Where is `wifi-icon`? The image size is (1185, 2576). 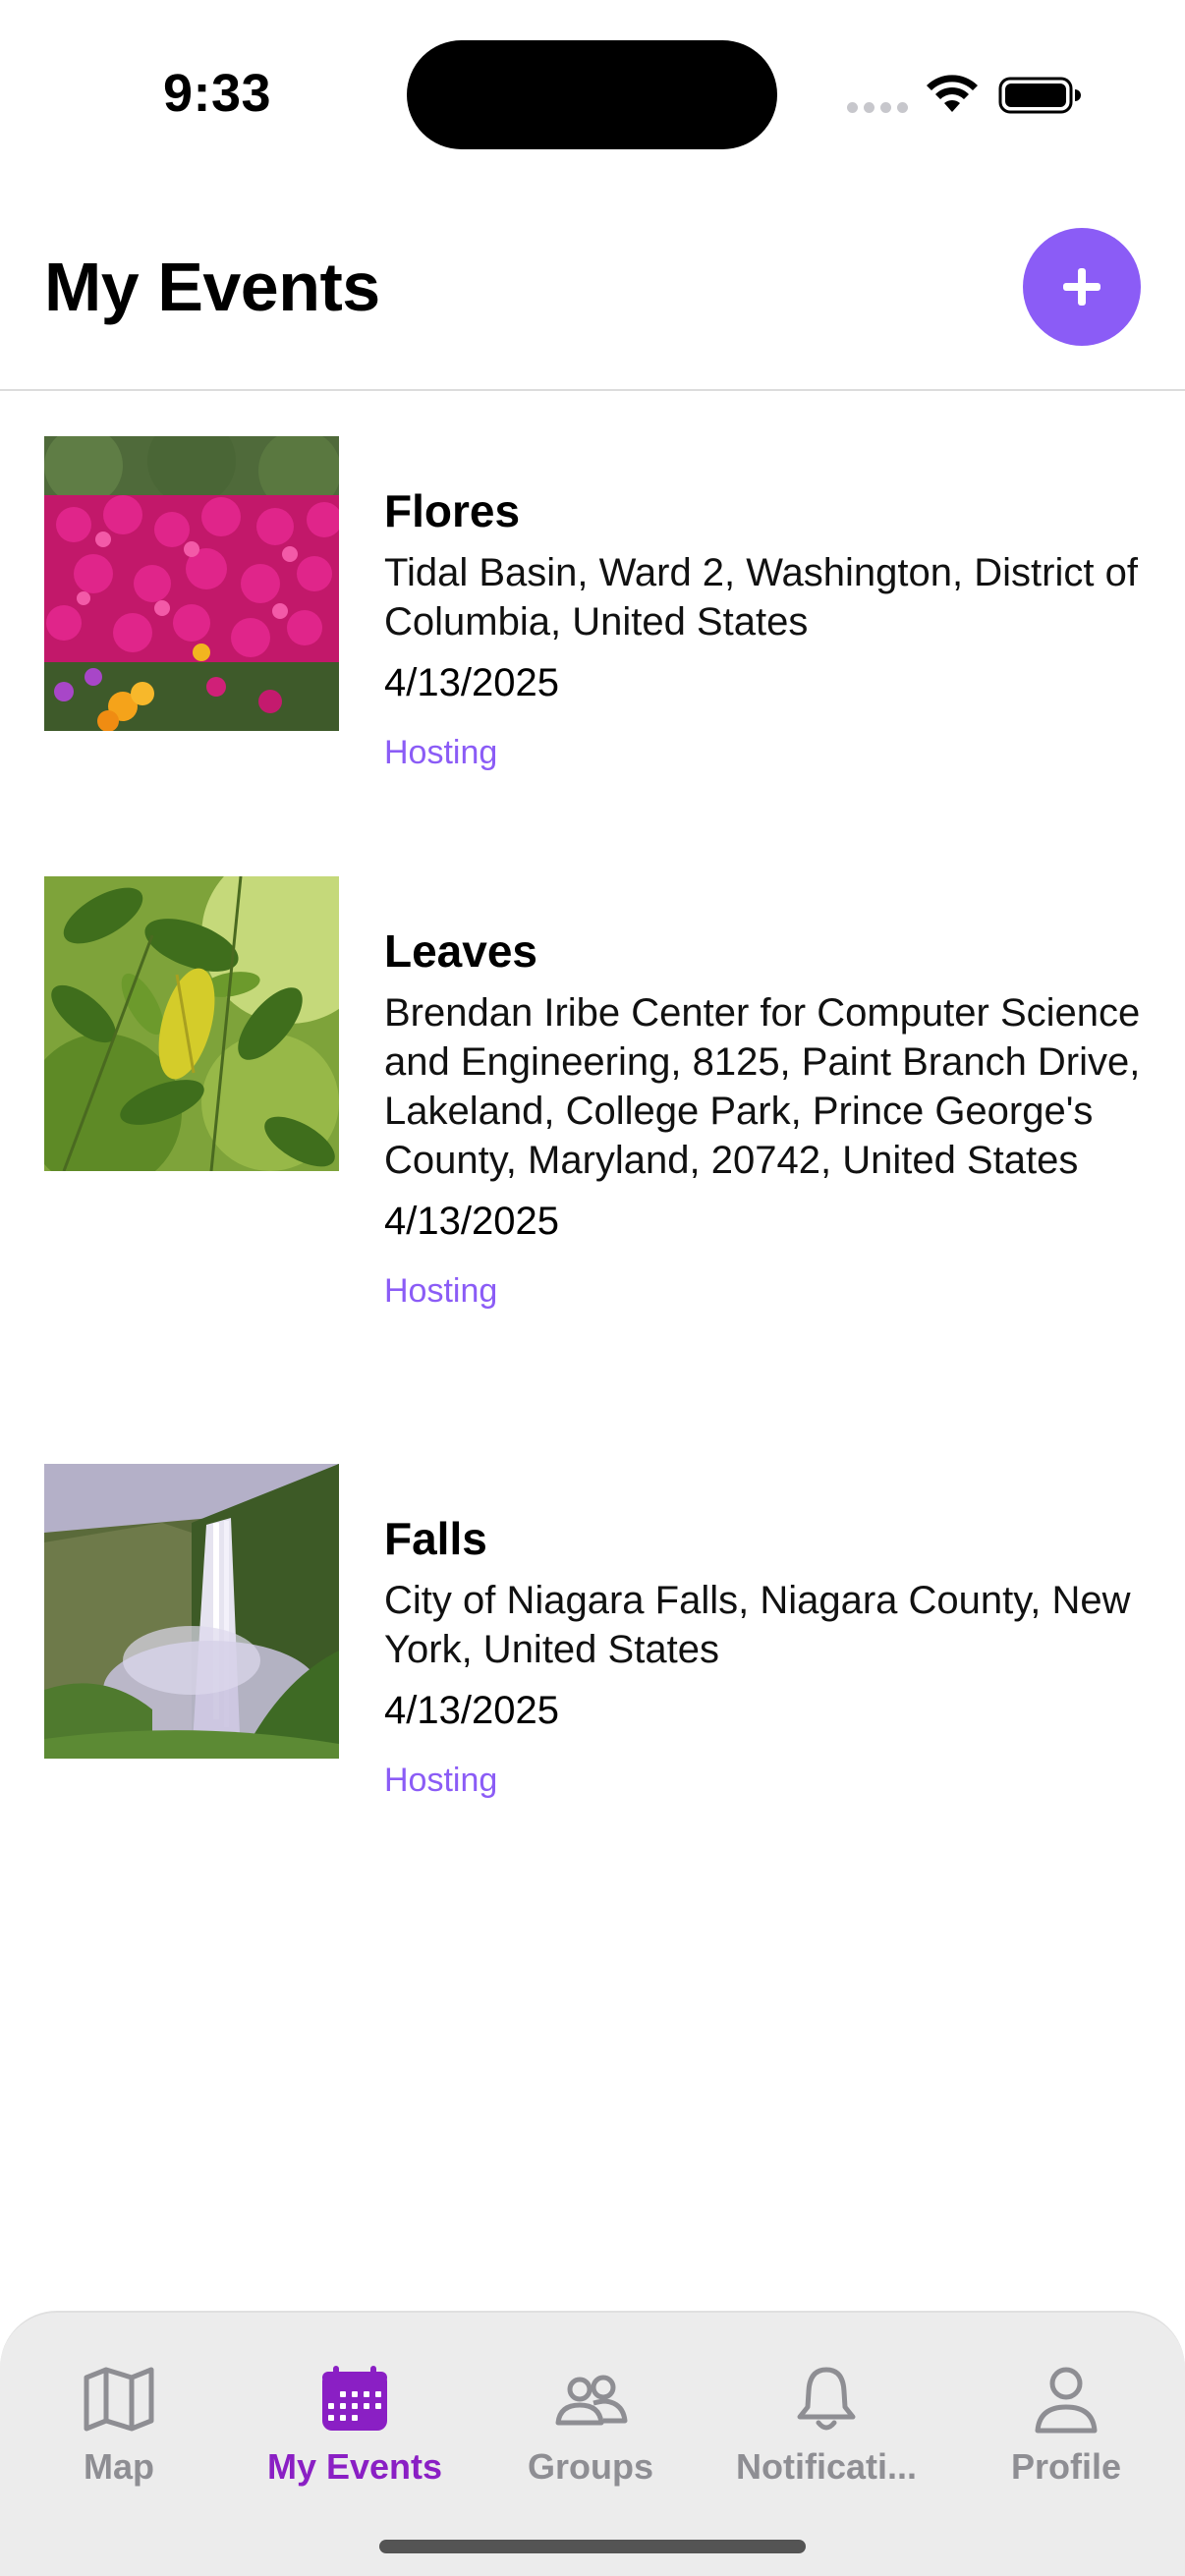 wifi-icon is located at coordinates (953, 93).